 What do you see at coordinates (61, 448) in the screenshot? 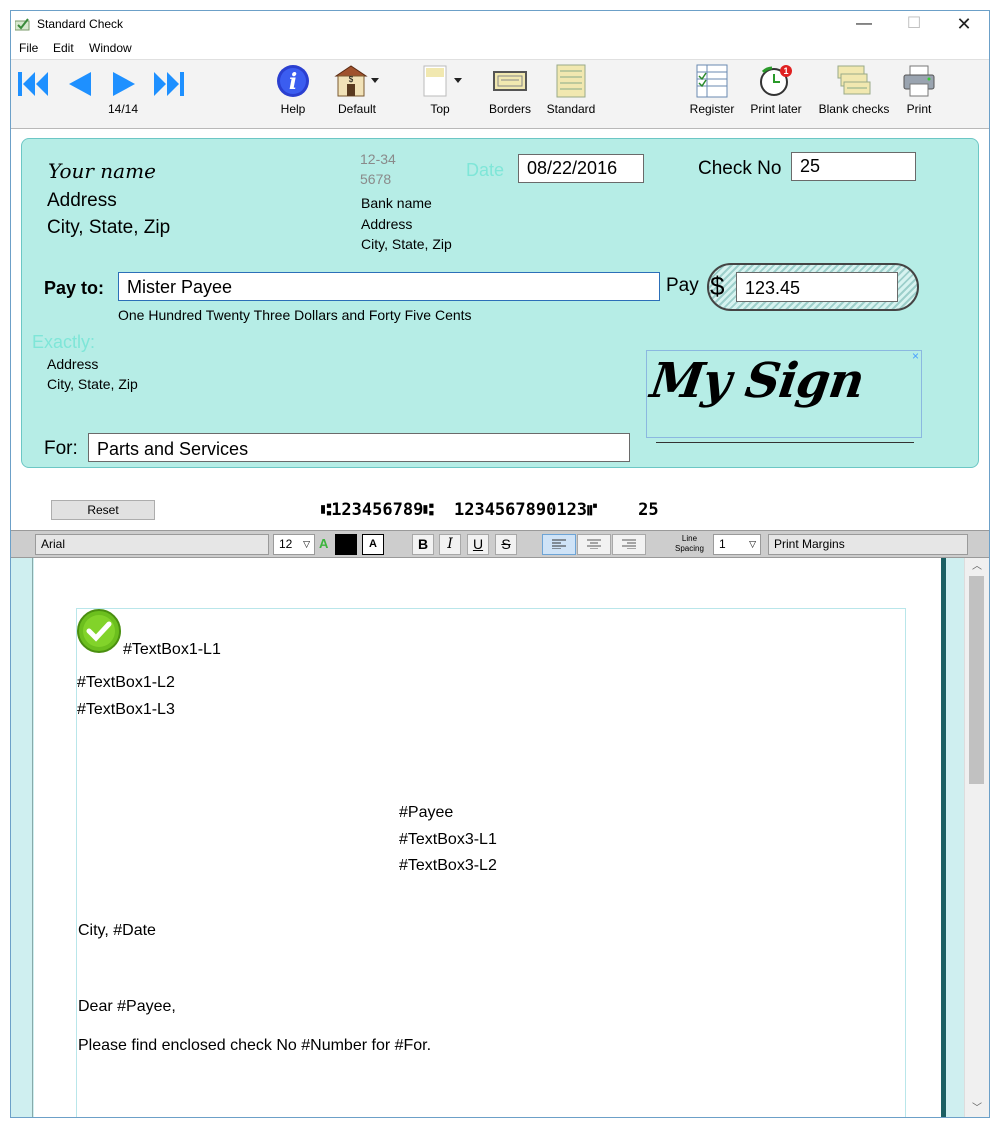
I see `for-label: For:` at bounding box center [61, 448].